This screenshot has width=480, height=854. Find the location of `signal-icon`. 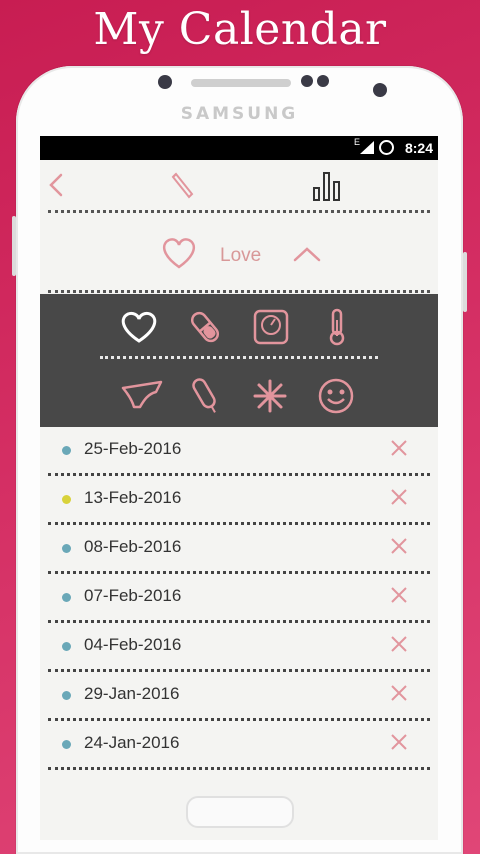

signal-icon is located at coordinates (367, 147).